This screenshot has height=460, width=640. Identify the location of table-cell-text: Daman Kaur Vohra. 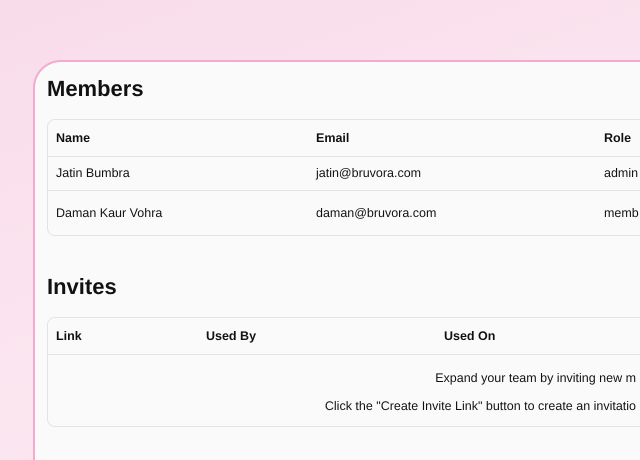
(110, 213).